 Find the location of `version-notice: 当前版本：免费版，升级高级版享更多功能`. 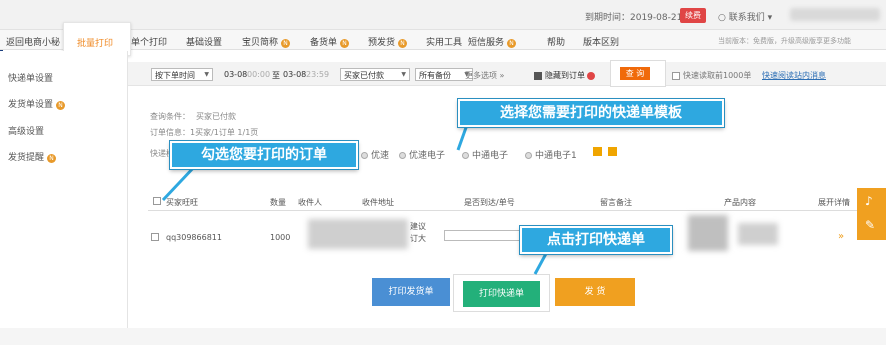

version-notice: 当前版本：免费版，升级高级版享更多功能 is located at coordinates (784, 41).